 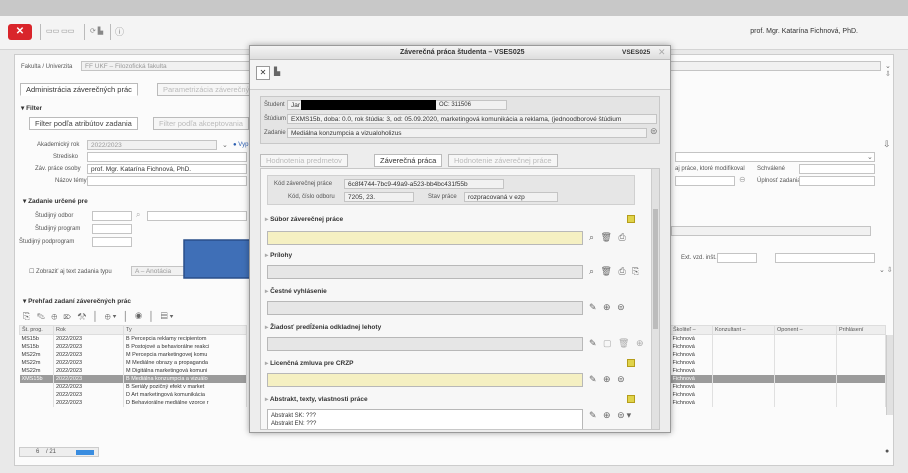 What do you see at coordinates (37, 452) in the screenshot?
I see `pager-current: 6` at bounding box center [37, 452].